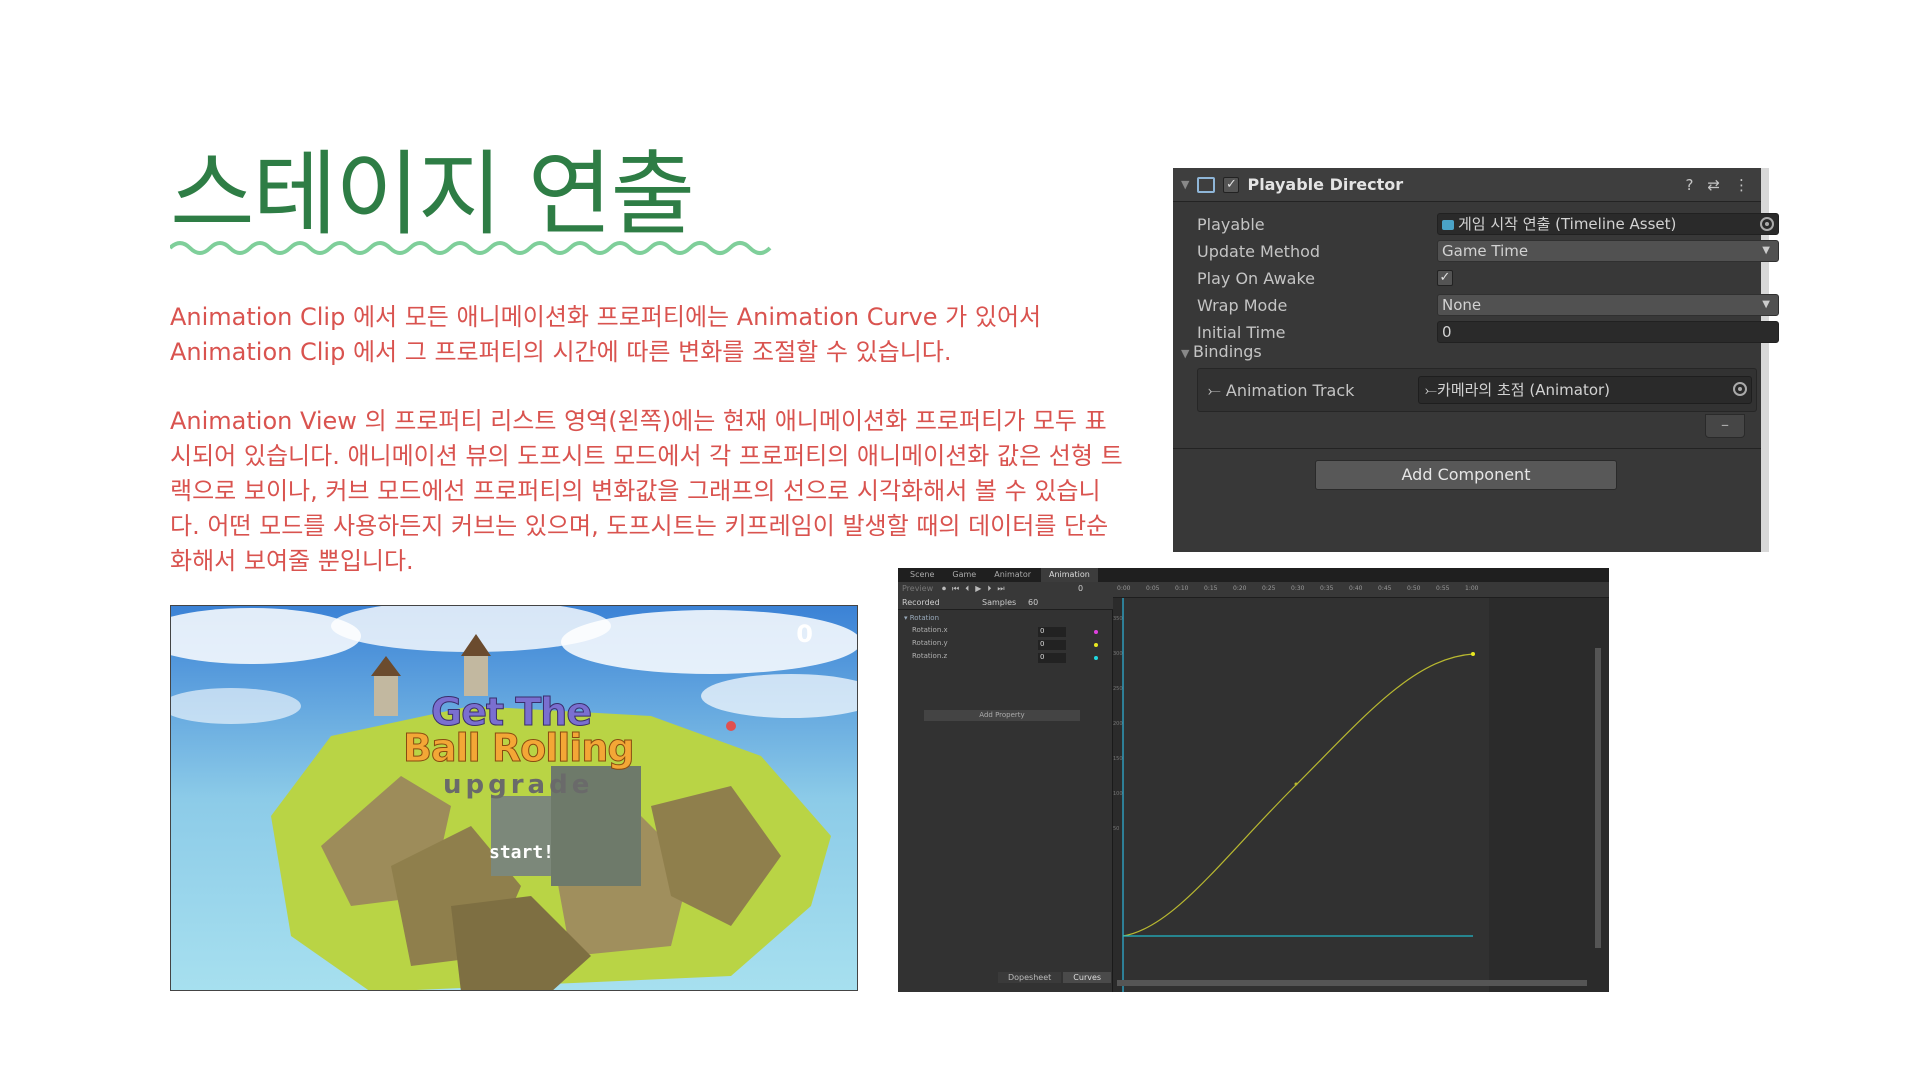  Describe the element at coordinates (1253, 575) in the screenshot. I see `editor-tab-bar: Scene Game Animator Animation` at that location.